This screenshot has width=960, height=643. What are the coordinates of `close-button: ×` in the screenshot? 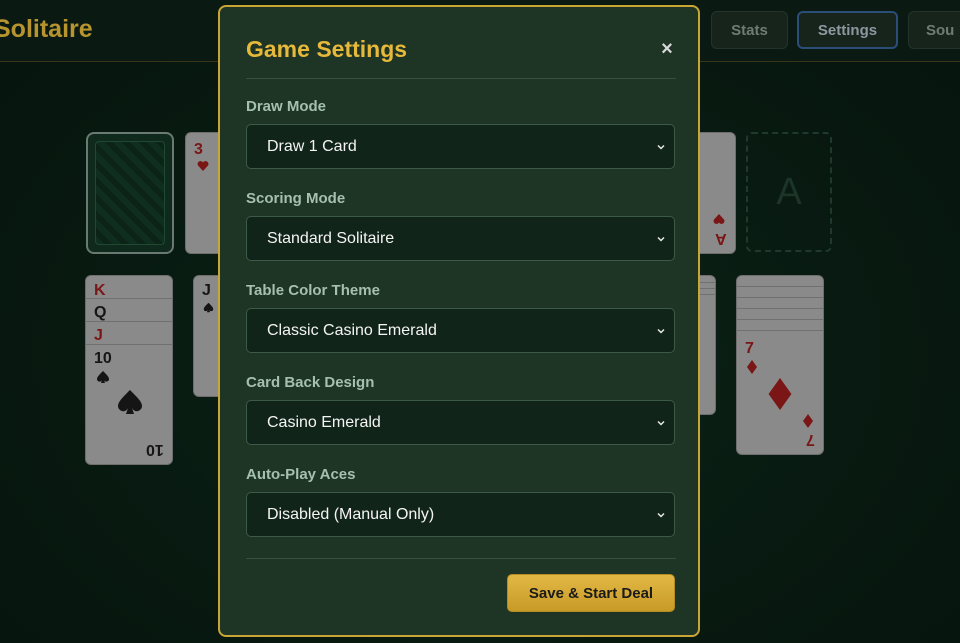 It's located at (667, 49).